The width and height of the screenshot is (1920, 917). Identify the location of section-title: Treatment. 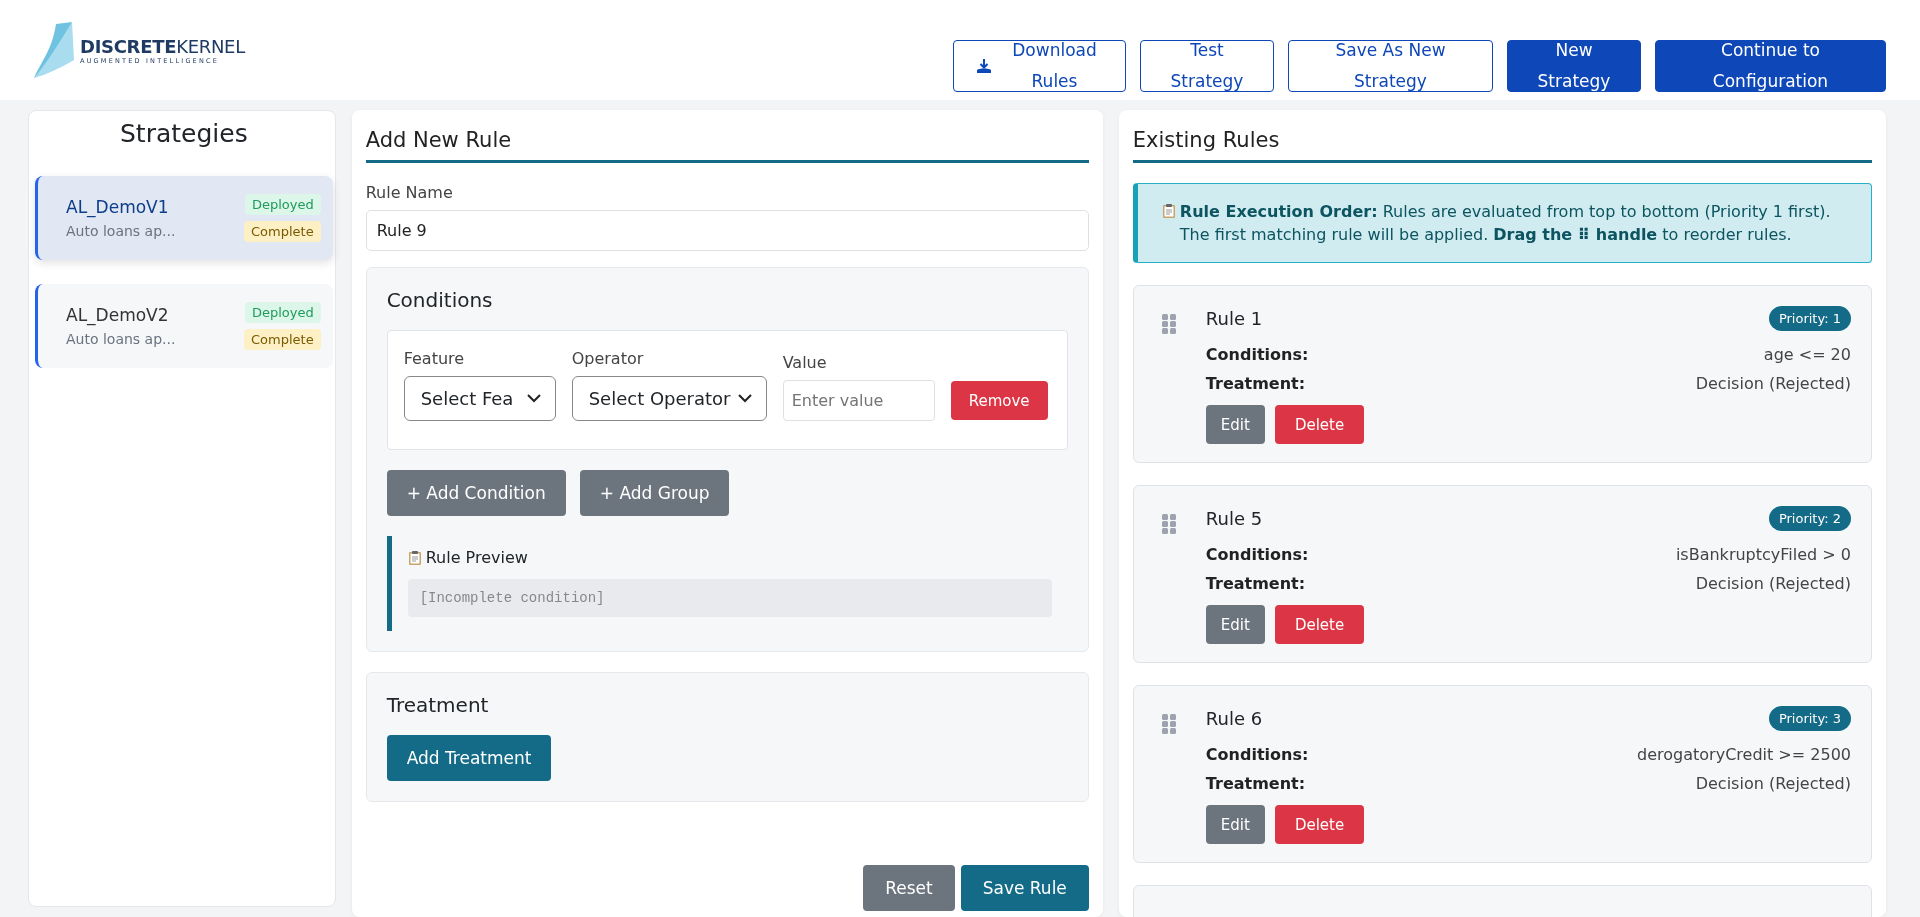
(438, 705).